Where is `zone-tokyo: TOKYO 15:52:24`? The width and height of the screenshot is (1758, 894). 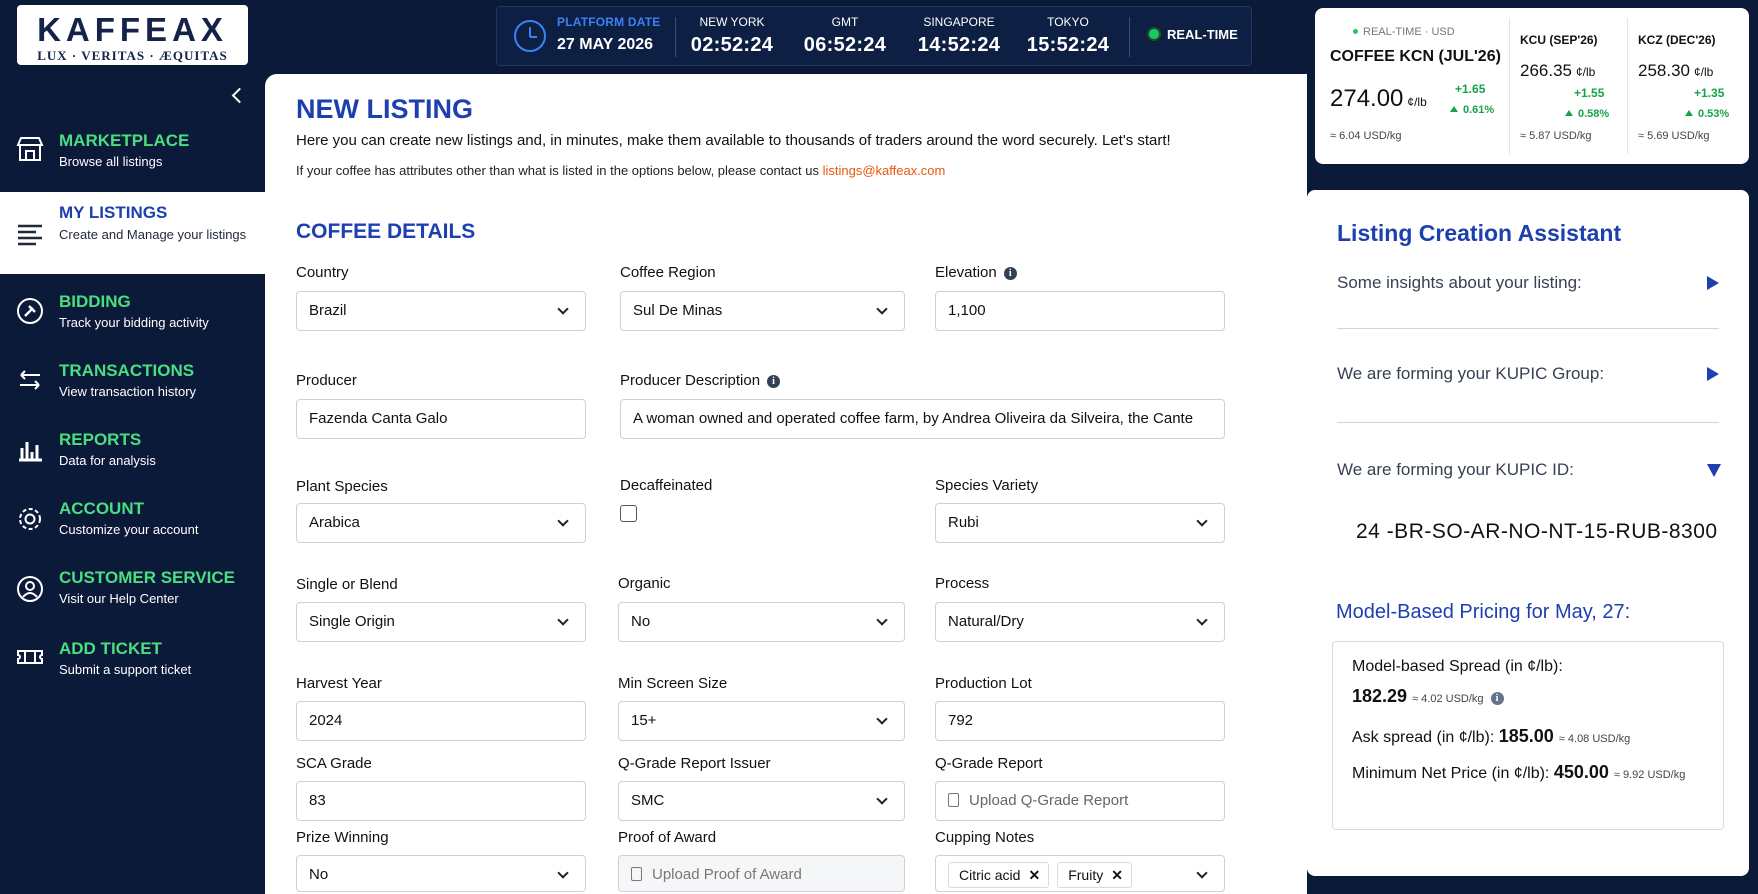 zone-tokyo: TOKYO 15:52:24 is located at coordinates (1068, 36).